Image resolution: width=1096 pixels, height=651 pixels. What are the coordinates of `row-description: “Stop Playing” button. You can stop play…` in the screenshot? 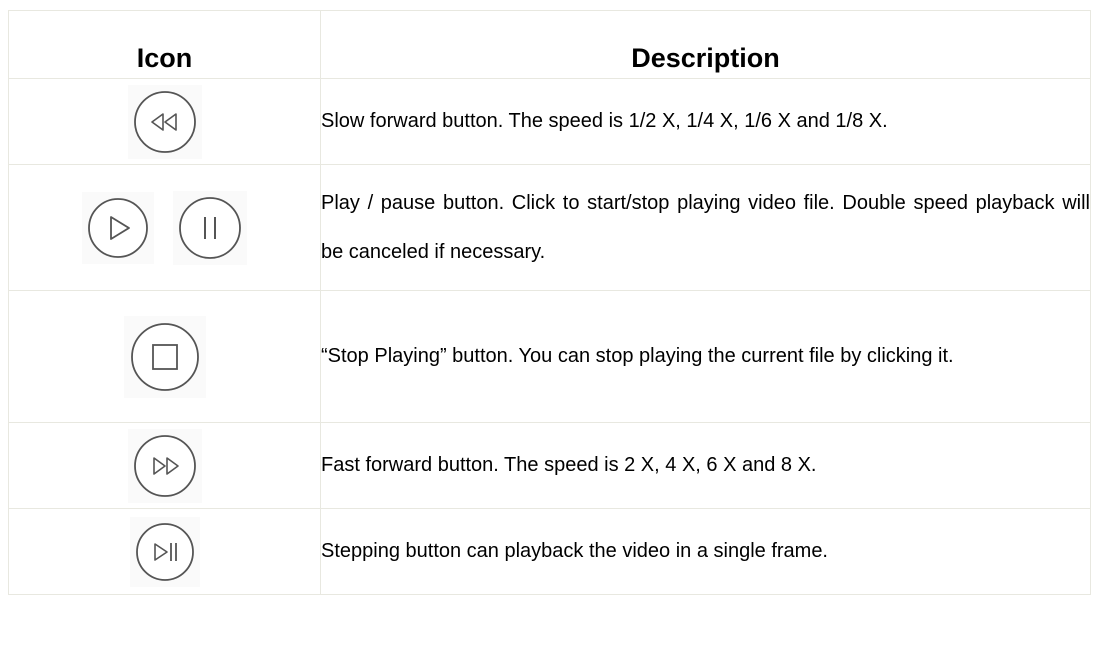 It's located at (705, 356).